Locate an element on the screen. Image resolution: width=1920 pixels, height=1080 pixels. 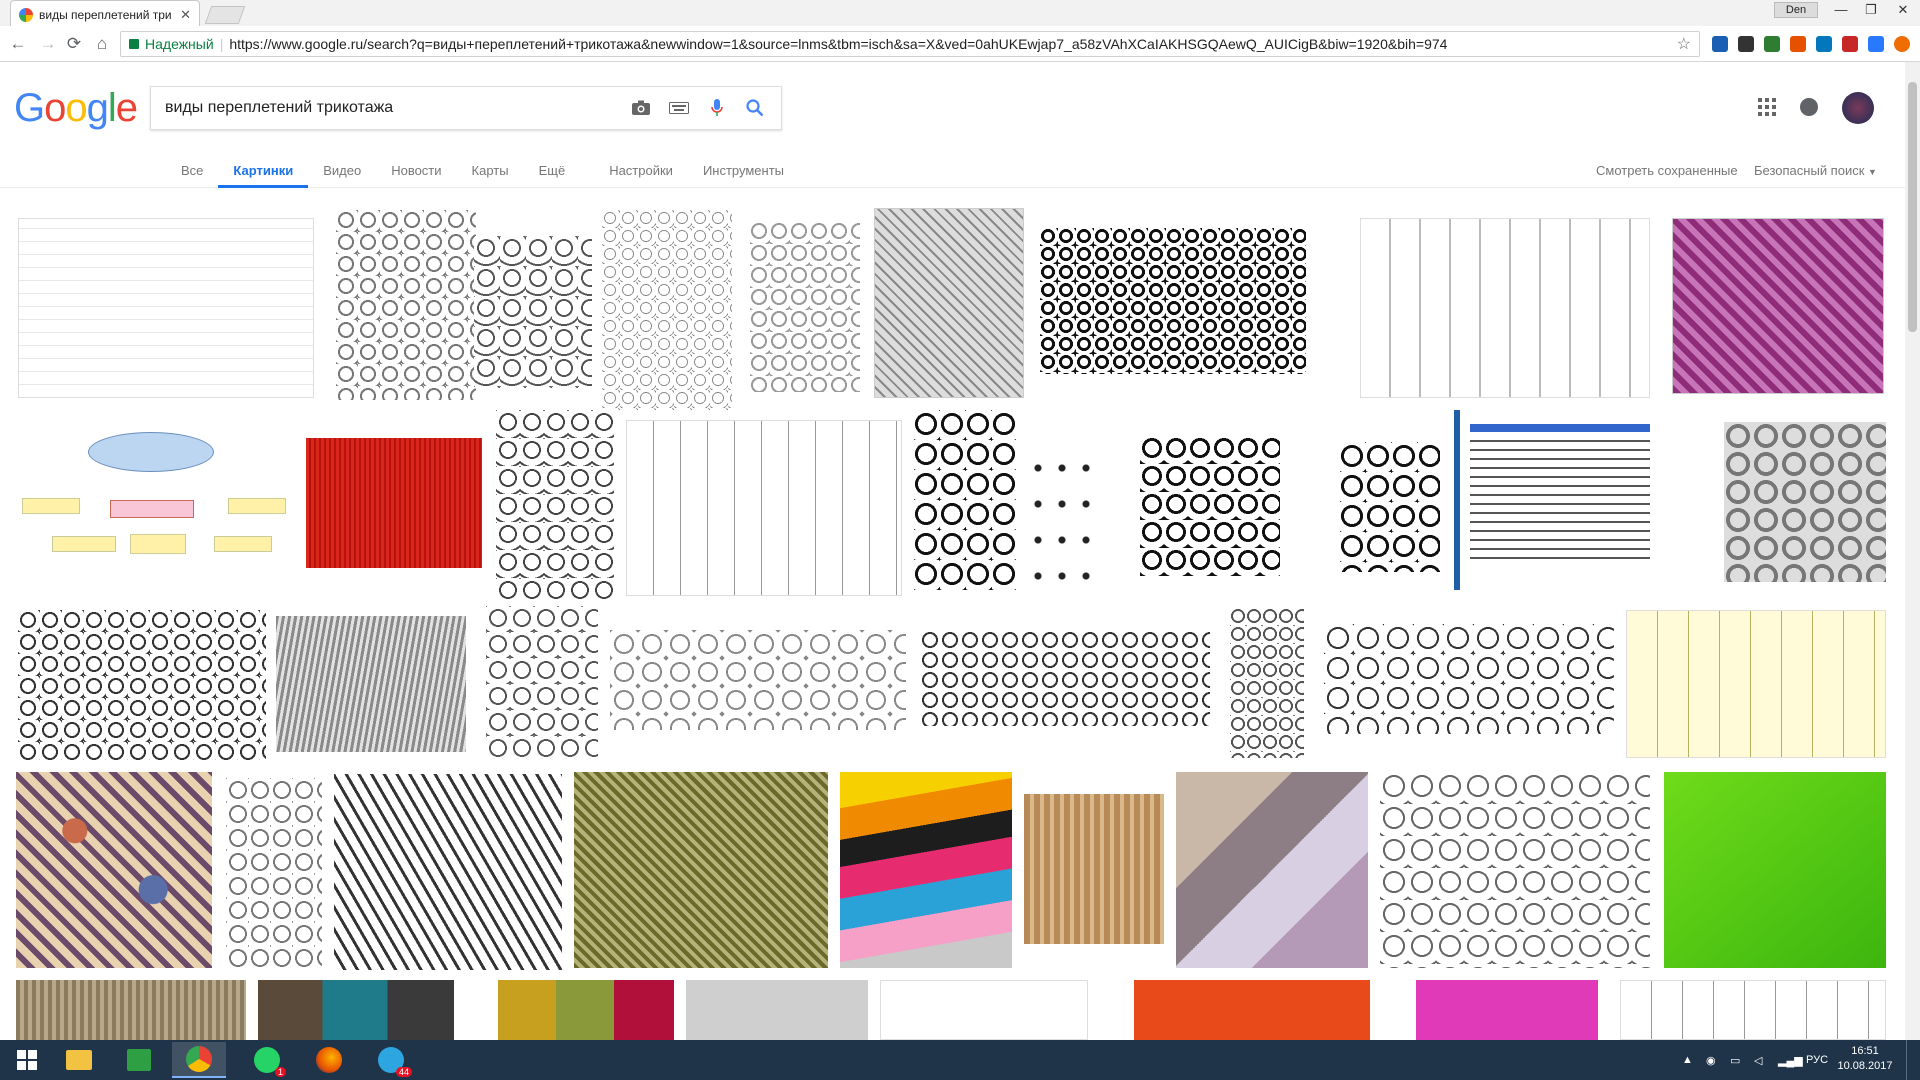
safe-search-link: Безопасный поиск ▼ is located at coordinates (1815, 171).